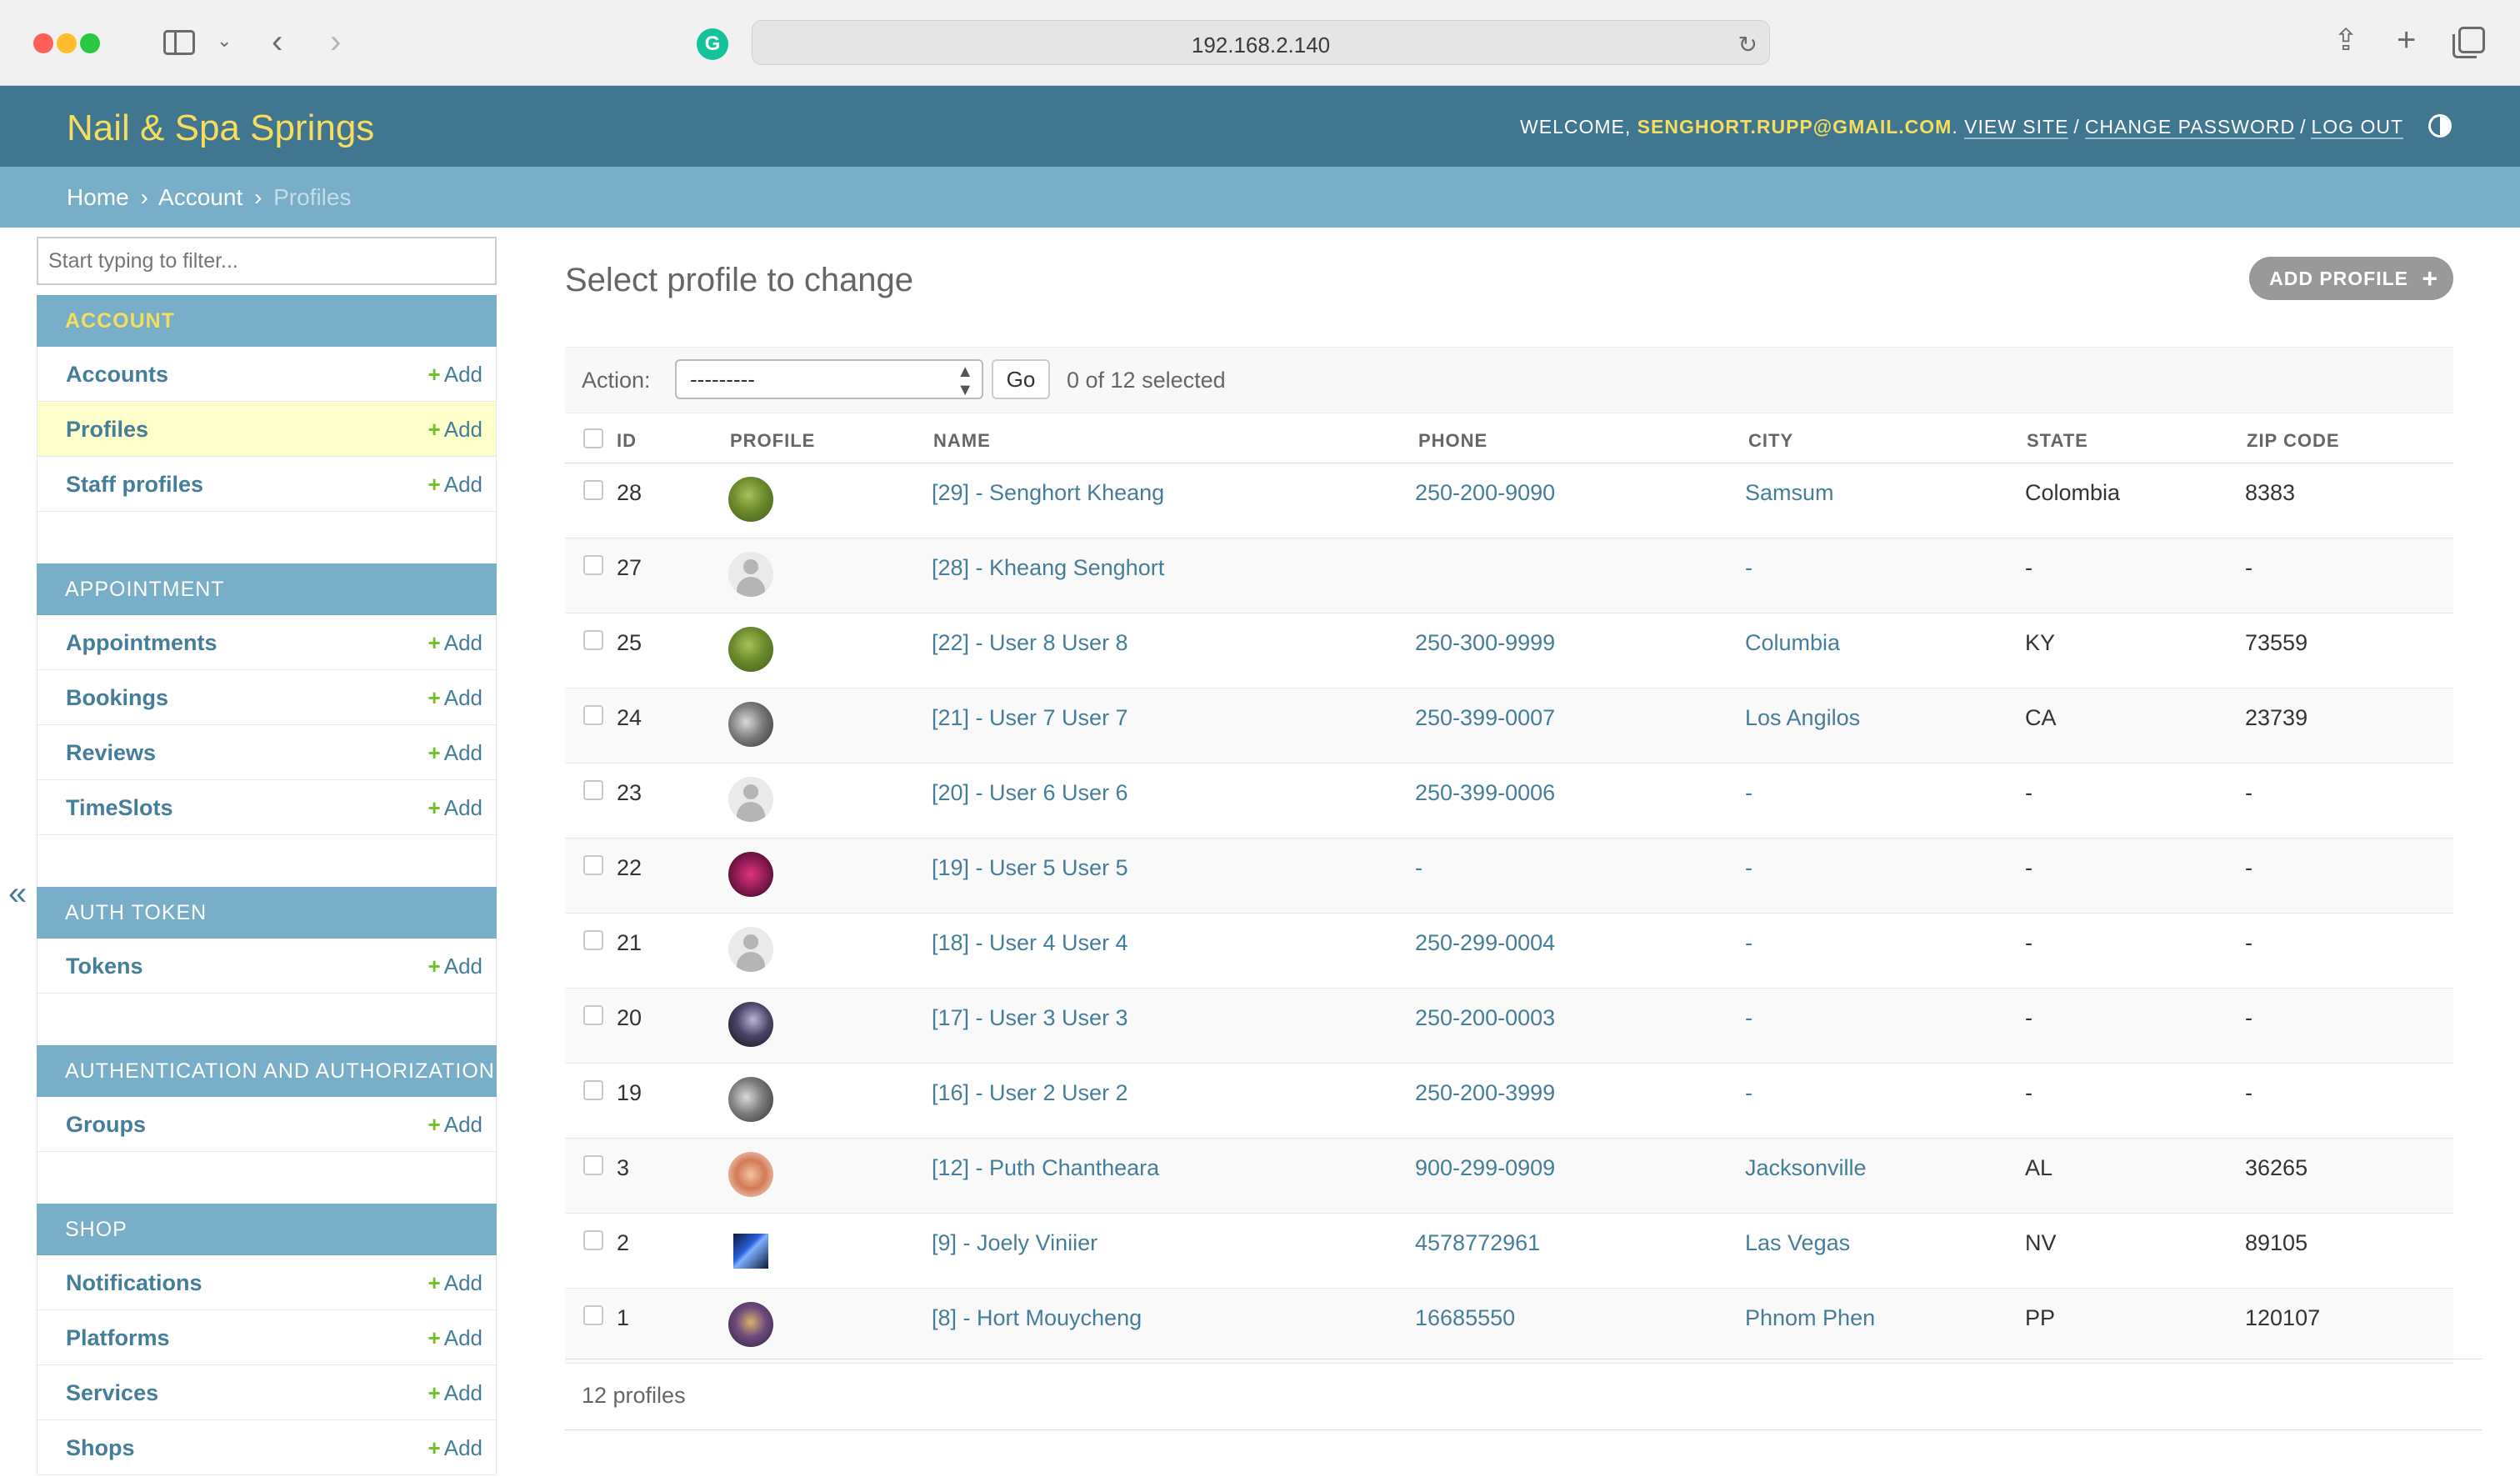 The height and width of the screenshot is (1477, 2520). What do you see at coordinates (1261, 42) in the screenshot?
I see `address-bar: 192.168.2.140 ↻` at bounding box center [1261, 42].